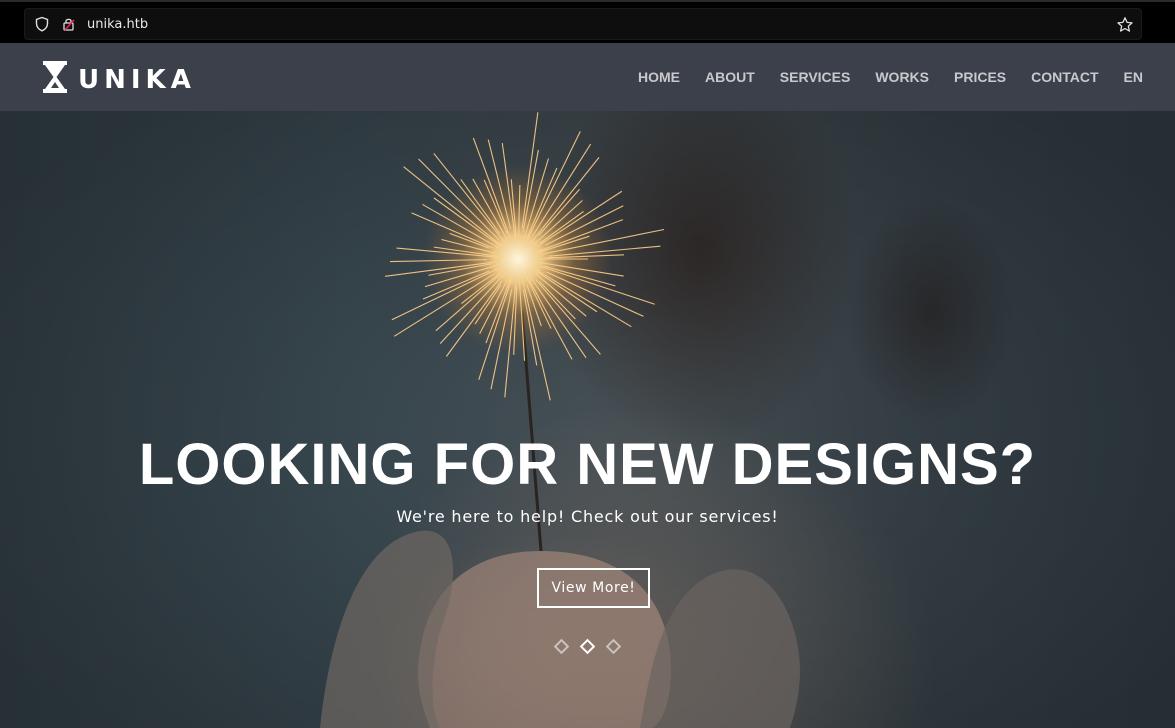 This screenshot has height=728, width=1175. I want to click on hero-title: LOOKING FOR NEW DESIGNS?, so click(587, 464).